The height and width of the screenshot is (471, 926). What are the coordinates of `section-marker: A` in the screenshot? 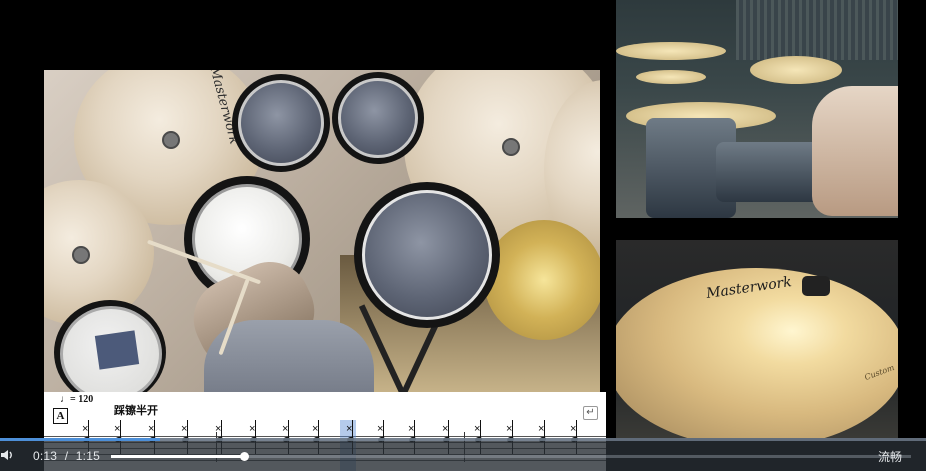 It's located at (60, 416).